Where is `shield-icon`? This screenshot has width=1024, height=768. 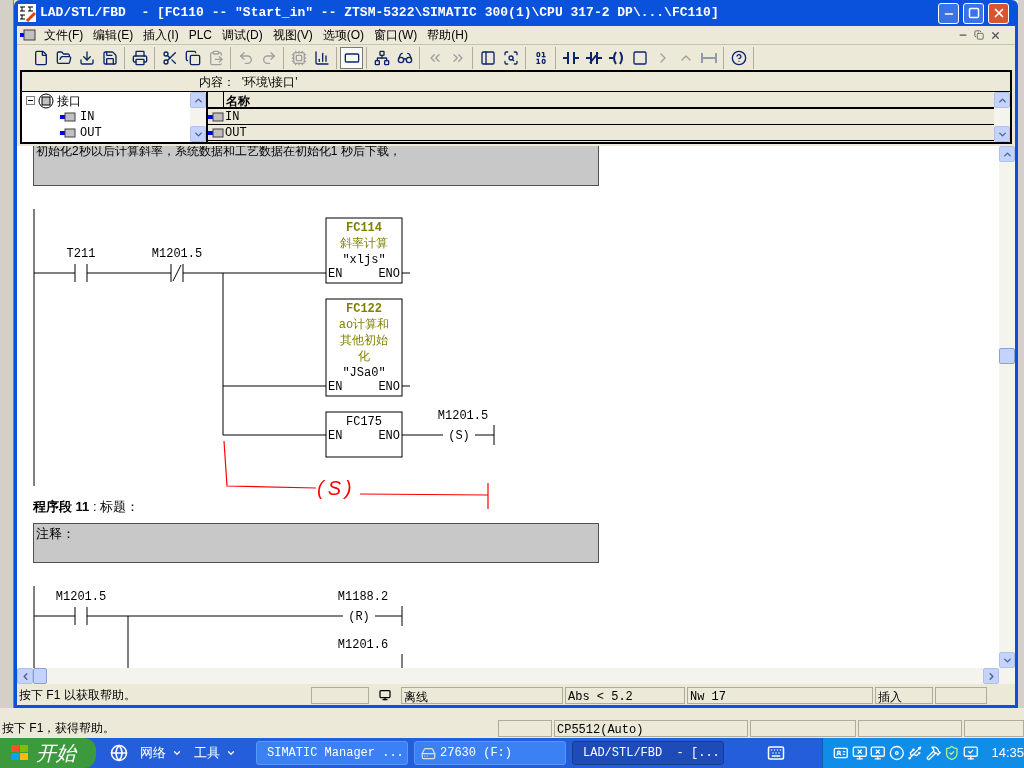 shield-icon is located at coordinates (952, 753).